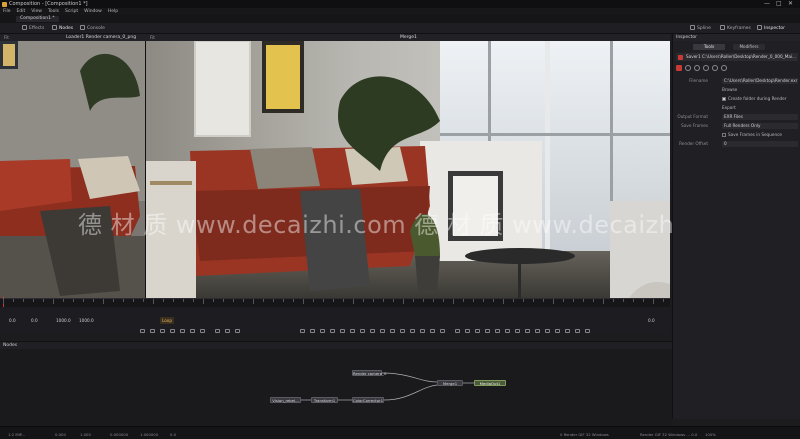 This screenshot has height=439, width=800. Describe the element at coordinates (71, 11) in the screenshot. I see `menu-script: Script` at that location.